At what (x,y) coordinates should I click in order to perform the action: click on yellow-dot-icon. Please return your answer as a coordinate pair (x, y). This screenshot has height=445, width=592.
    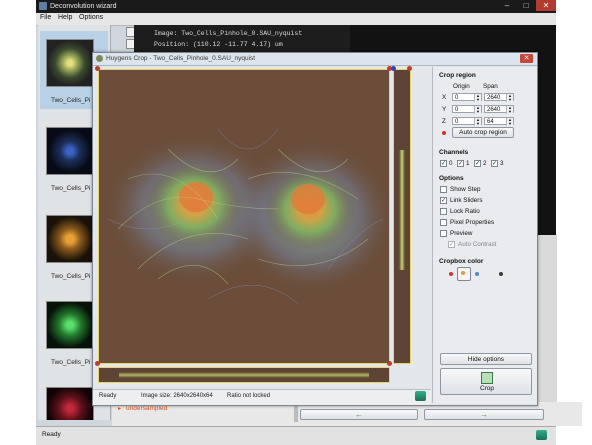
    Looking at the image, I should click on (463, 273).